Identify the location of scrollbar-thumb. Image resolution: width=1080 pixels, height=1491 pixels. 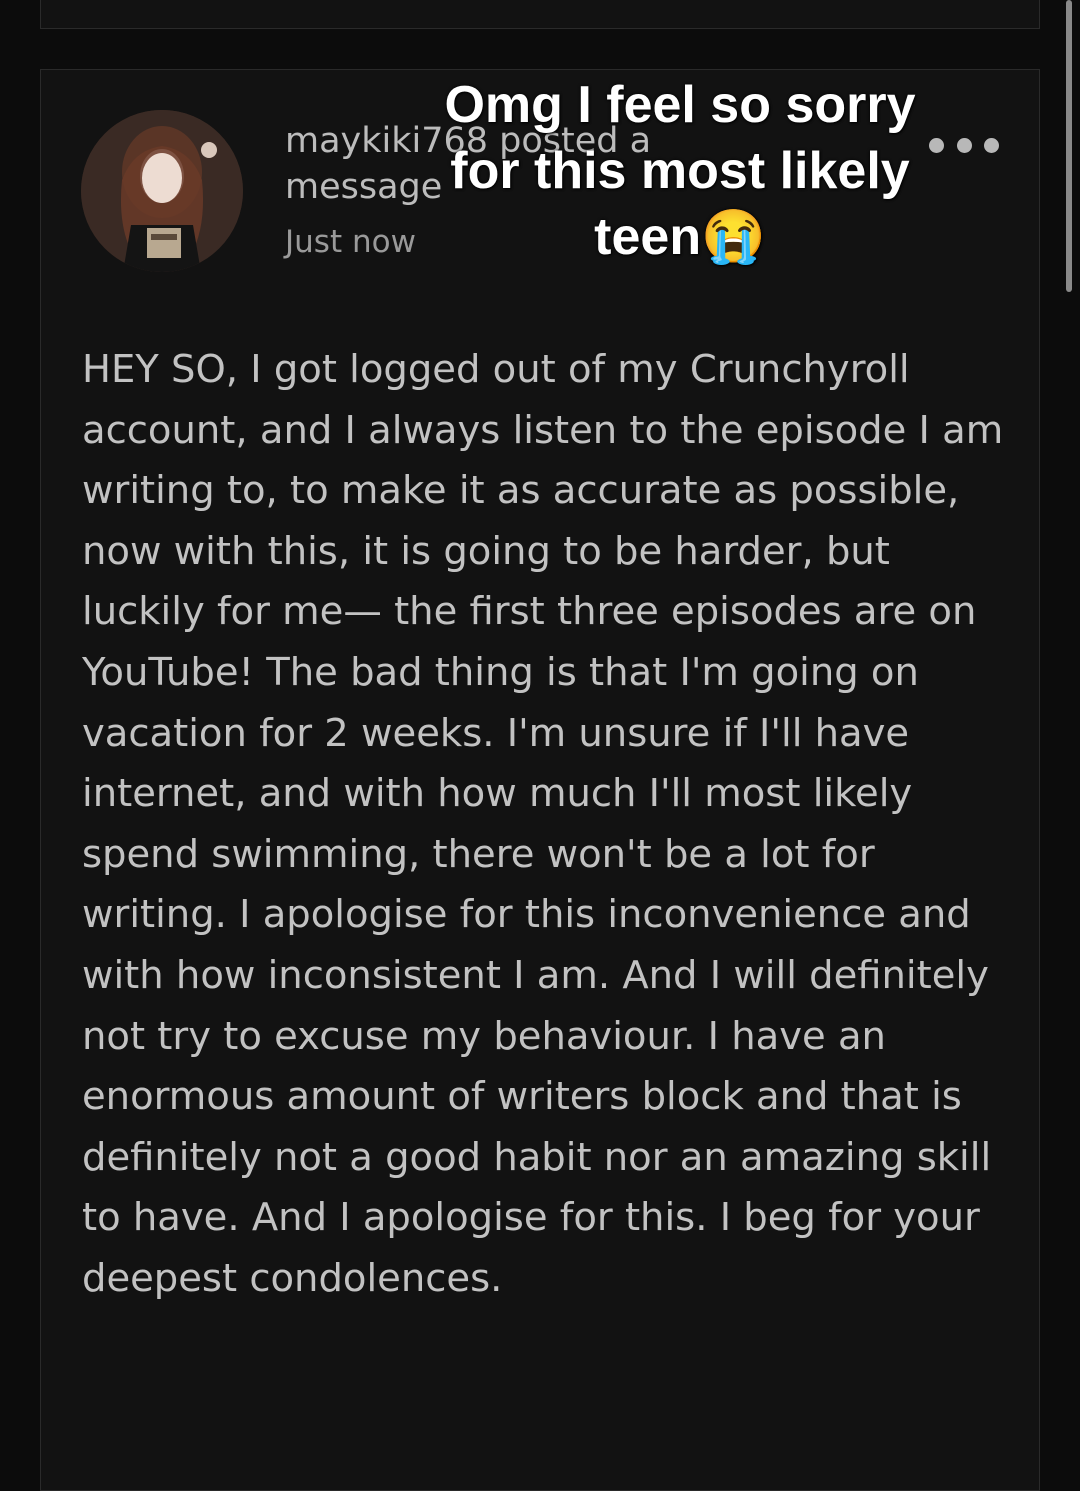
(1069, 146).